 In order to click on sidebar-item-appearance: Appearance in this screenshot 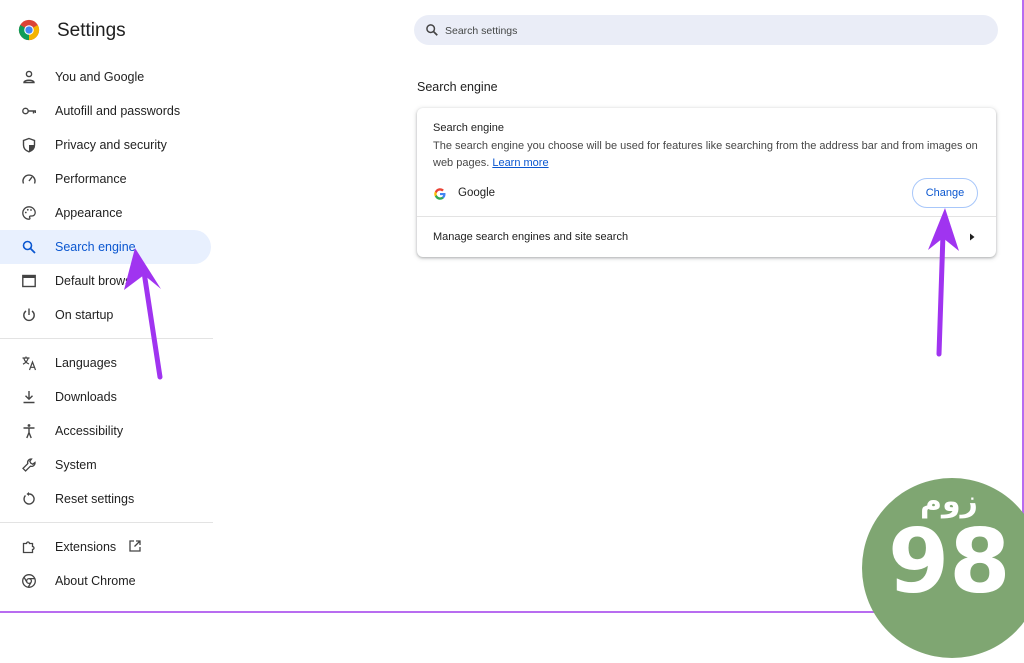, I will do `click(105, 213)`.